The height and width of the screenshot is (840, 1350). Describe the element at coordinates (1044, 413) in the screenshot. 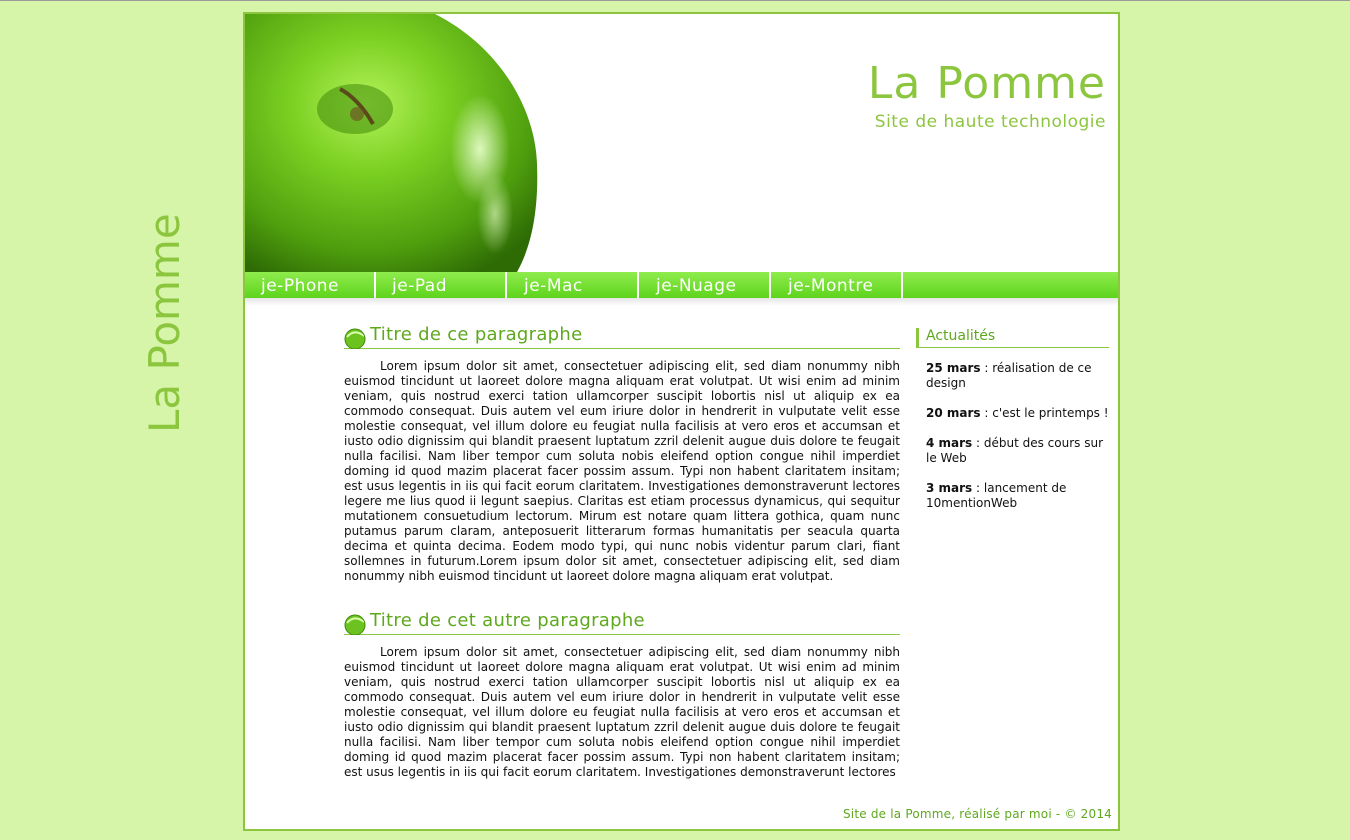

I see `news-text: : c'est le printemps !` at that location.